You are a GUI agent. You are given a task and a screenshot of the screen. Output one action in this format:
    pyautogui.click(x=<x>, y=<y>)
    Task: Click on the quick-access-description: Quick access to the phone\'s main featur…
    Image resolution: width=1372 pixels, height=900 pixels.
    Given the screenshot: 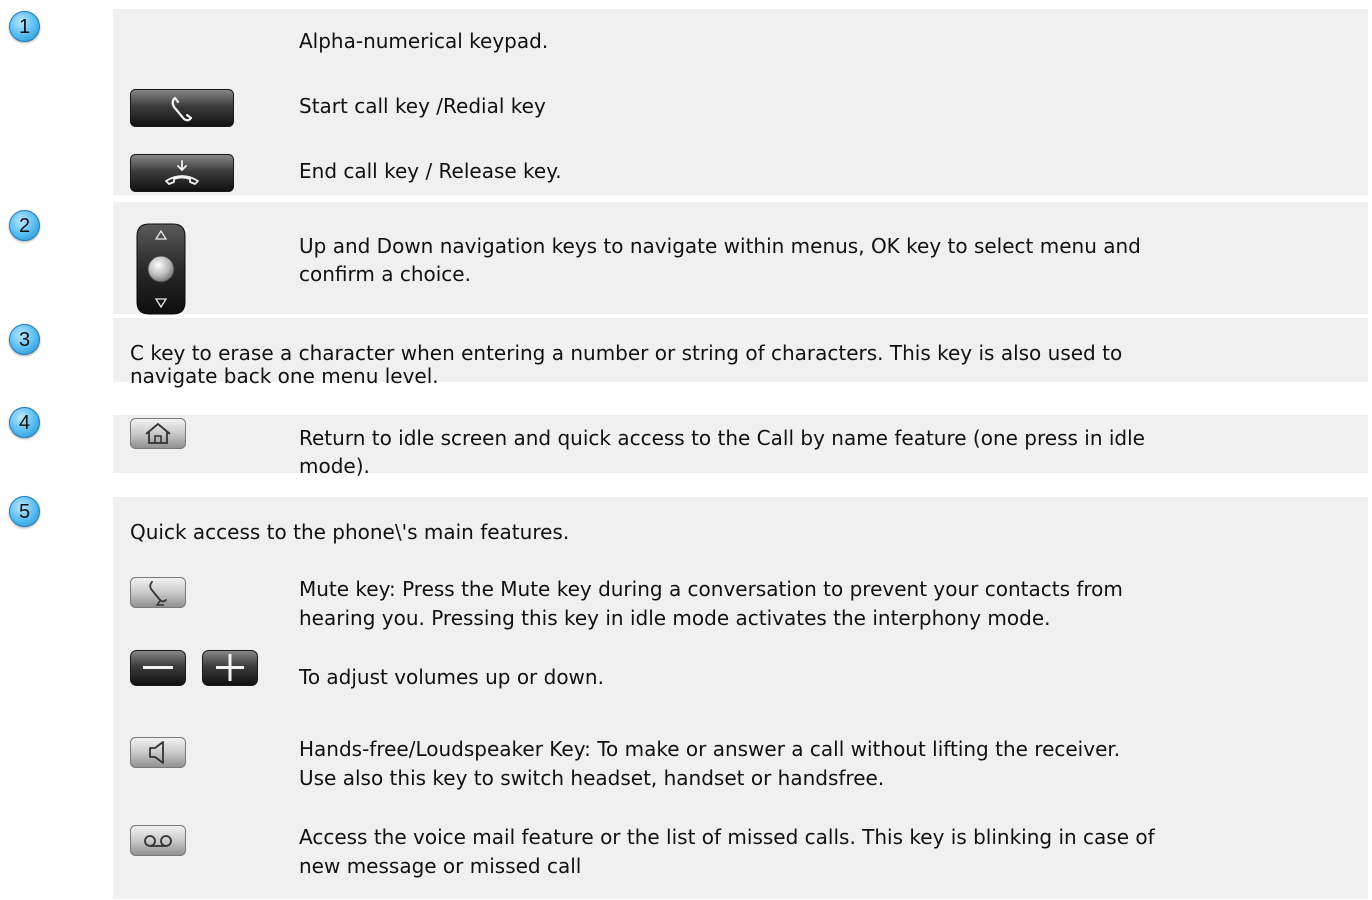 What is the action you would take?
    pyautogui.click(x=350, y=532)
    